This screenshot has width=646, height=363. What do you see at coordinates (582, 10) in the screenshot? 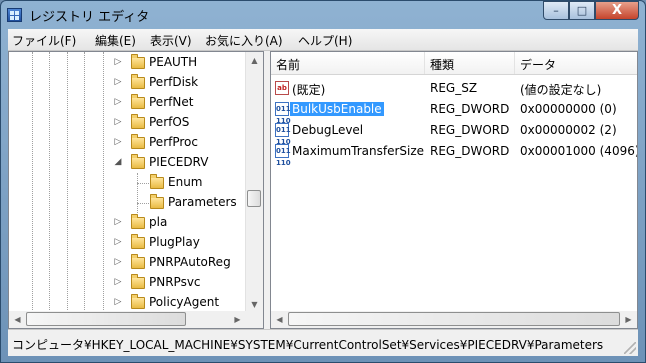
I see `maximize-button: □` at bounding box center [582, 10].